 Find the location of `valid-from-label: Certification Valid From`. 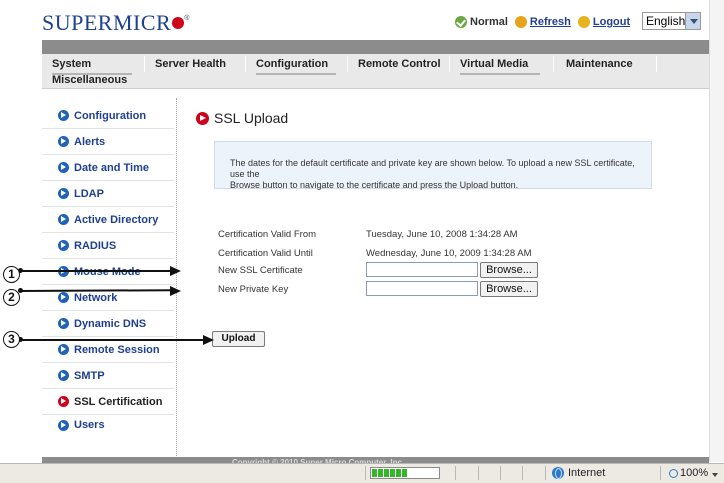

valid-from-label: Certification Valid From is located at coordinates (267, 234).